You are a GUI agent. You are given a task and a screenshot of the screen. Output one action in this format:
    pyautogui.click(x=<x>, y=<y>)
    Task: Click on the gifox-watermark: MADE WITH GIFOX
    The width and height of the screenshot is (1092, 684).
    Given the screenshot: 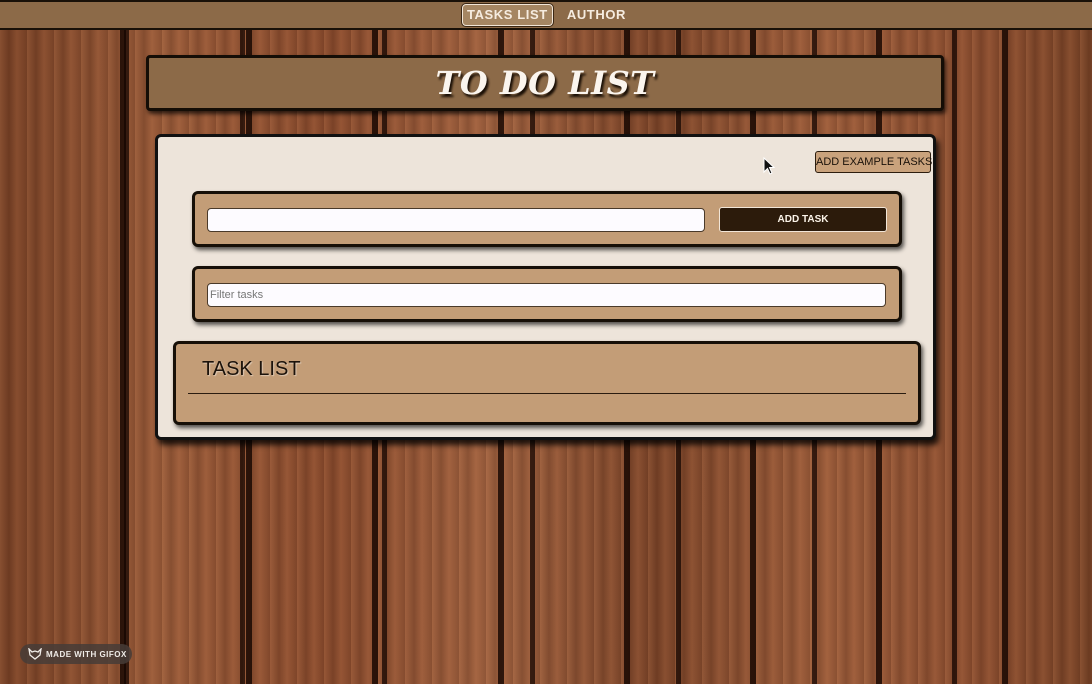 What is the action you would take?
    pyautogui.click(x=76, y=654)
    